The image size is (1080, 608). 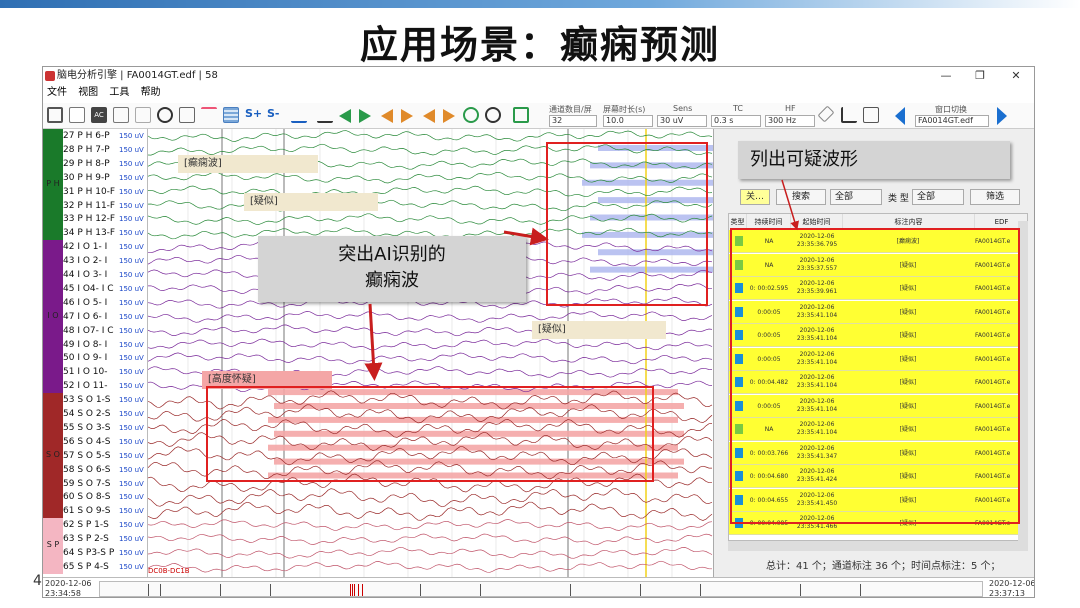 I want to click on channel-row: 45 I O4- I C 150 uV, so click(x=105, y=289).